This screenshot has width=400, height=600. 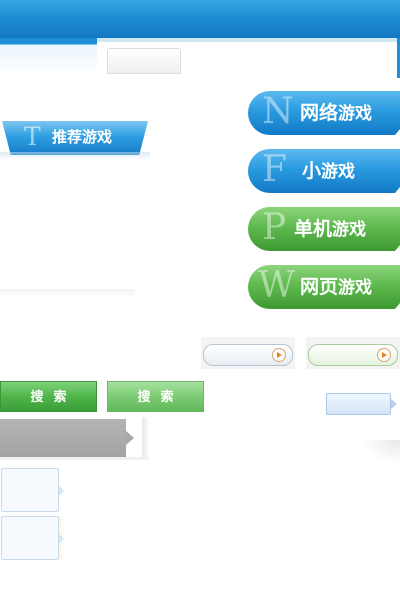 What do you see at coordinates (67, 293) in the screenshot?
I see `section-divider` at bounding box center [67, 293].